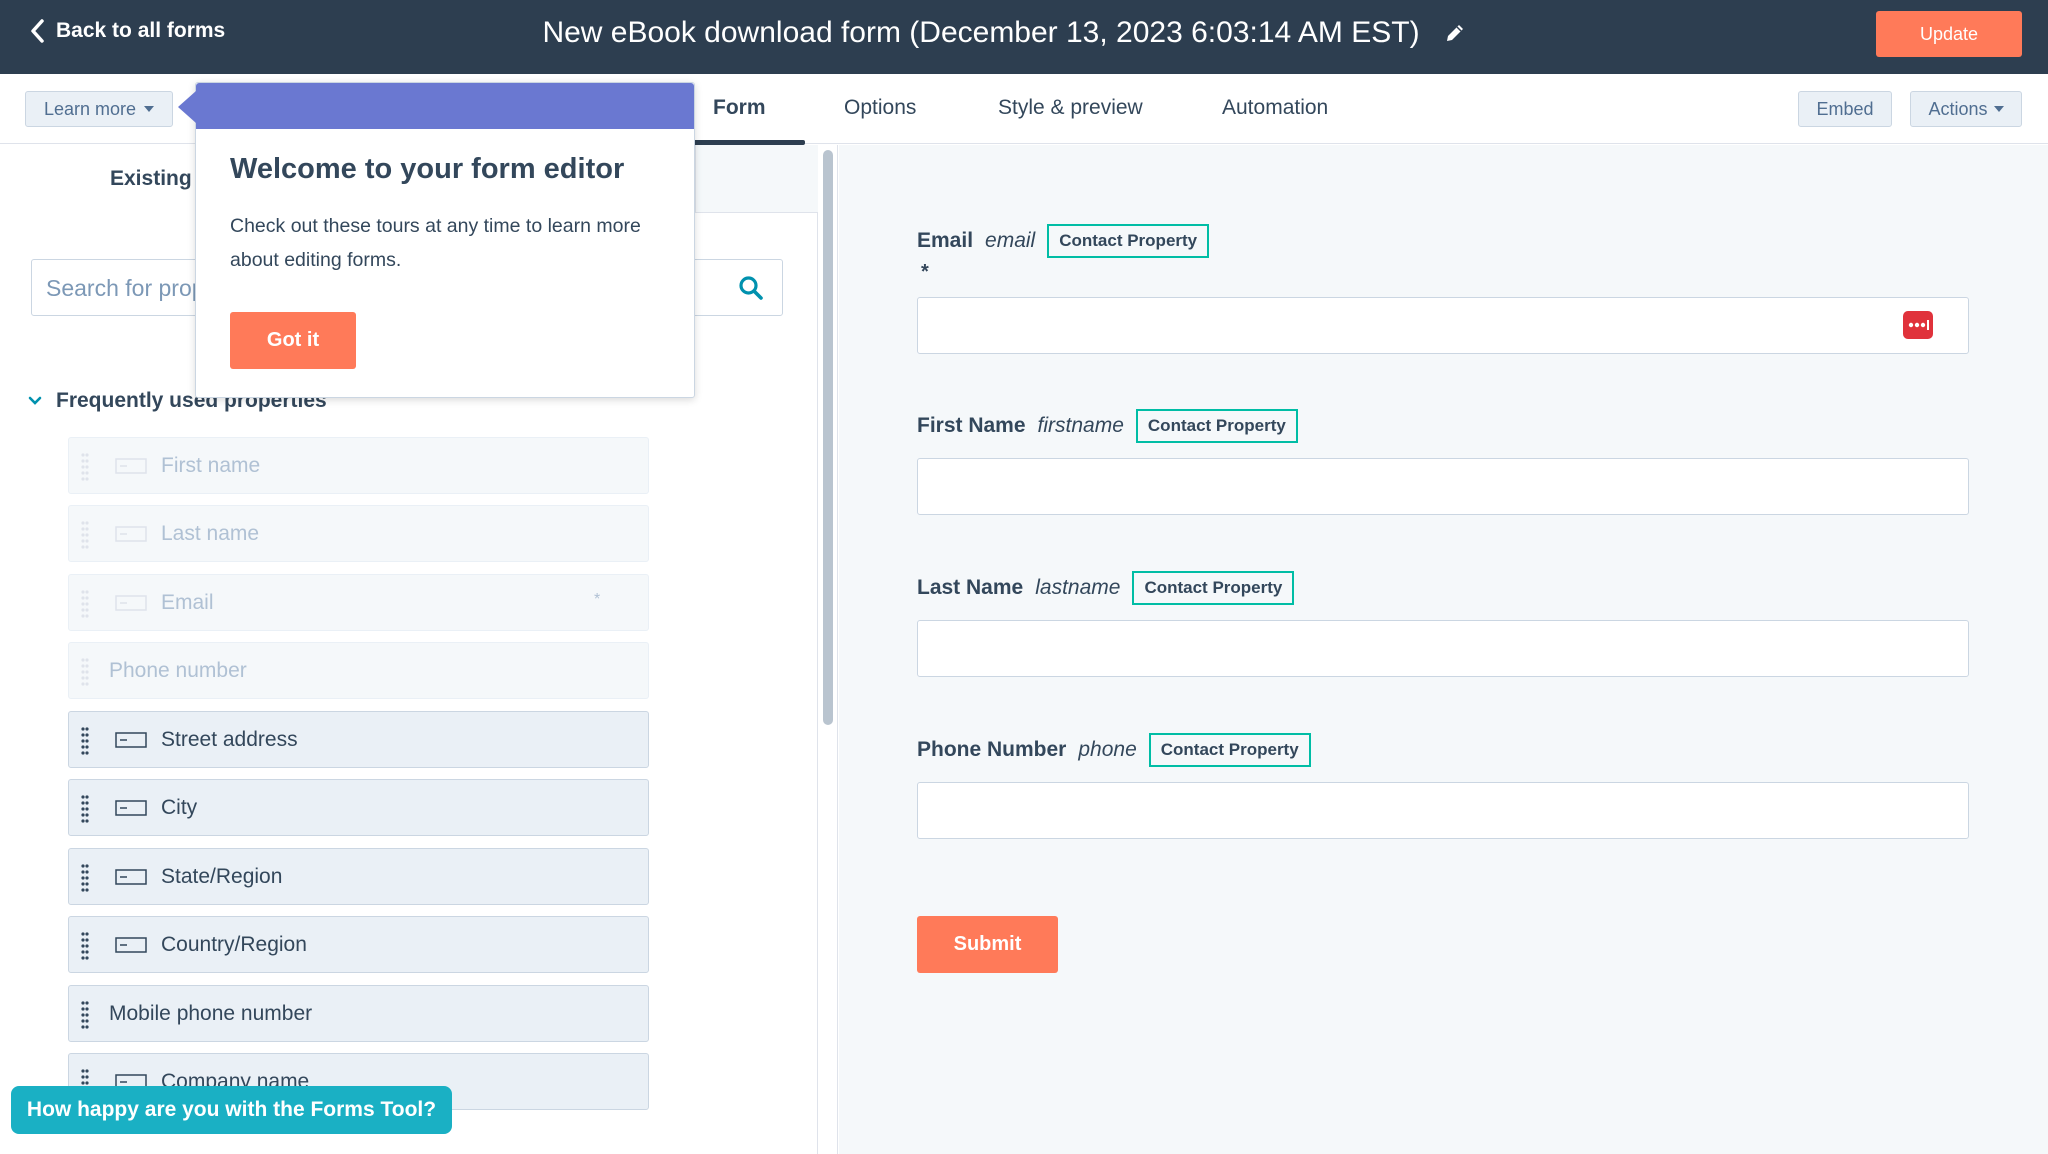 Image resolution: width=2048 pixels, height=1154 pixels. Describe the element at coordinates (828, 437) in the screenshot. I see `scrollbar-thumb` at that location.